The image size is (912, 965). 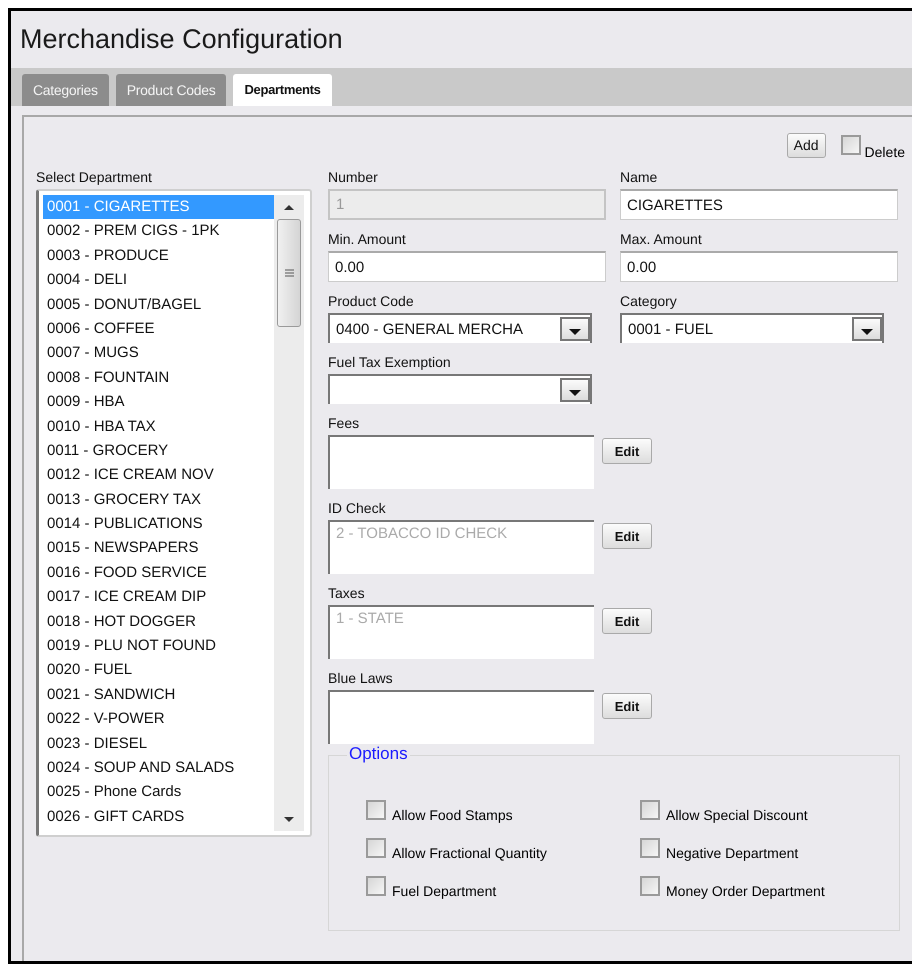 I want to click on field-label: Blue Laws, so click(x=361, y=678).